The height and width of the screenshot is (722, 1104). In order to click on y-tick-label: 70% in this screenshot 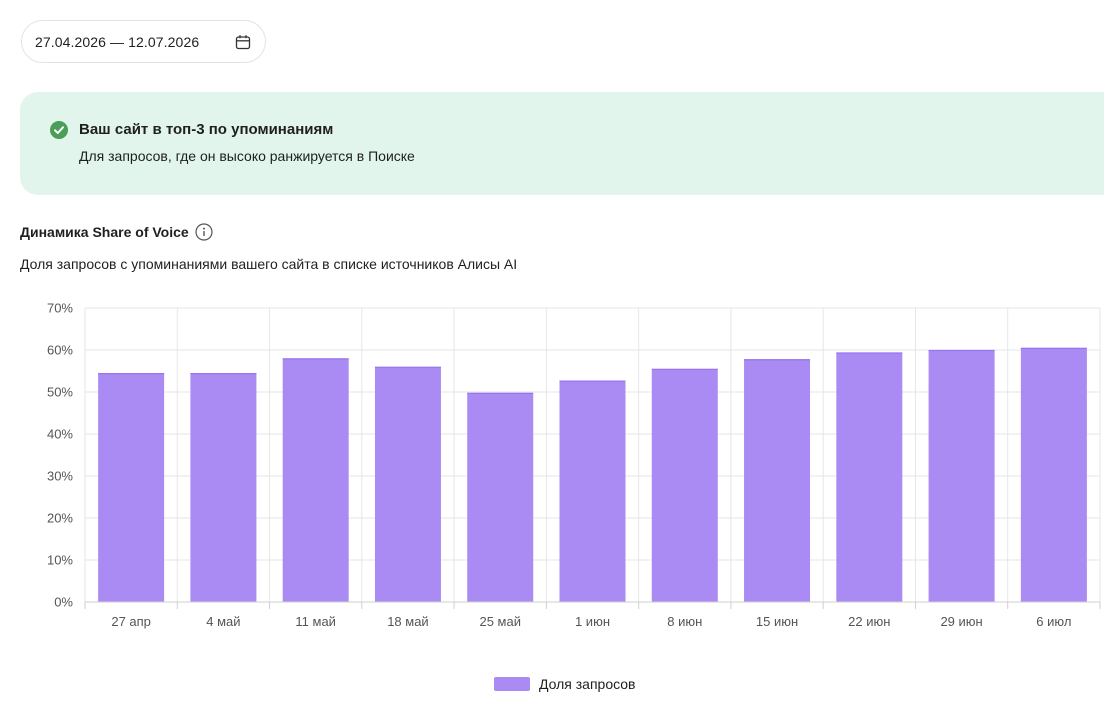, I will do `click(60, 308)`.